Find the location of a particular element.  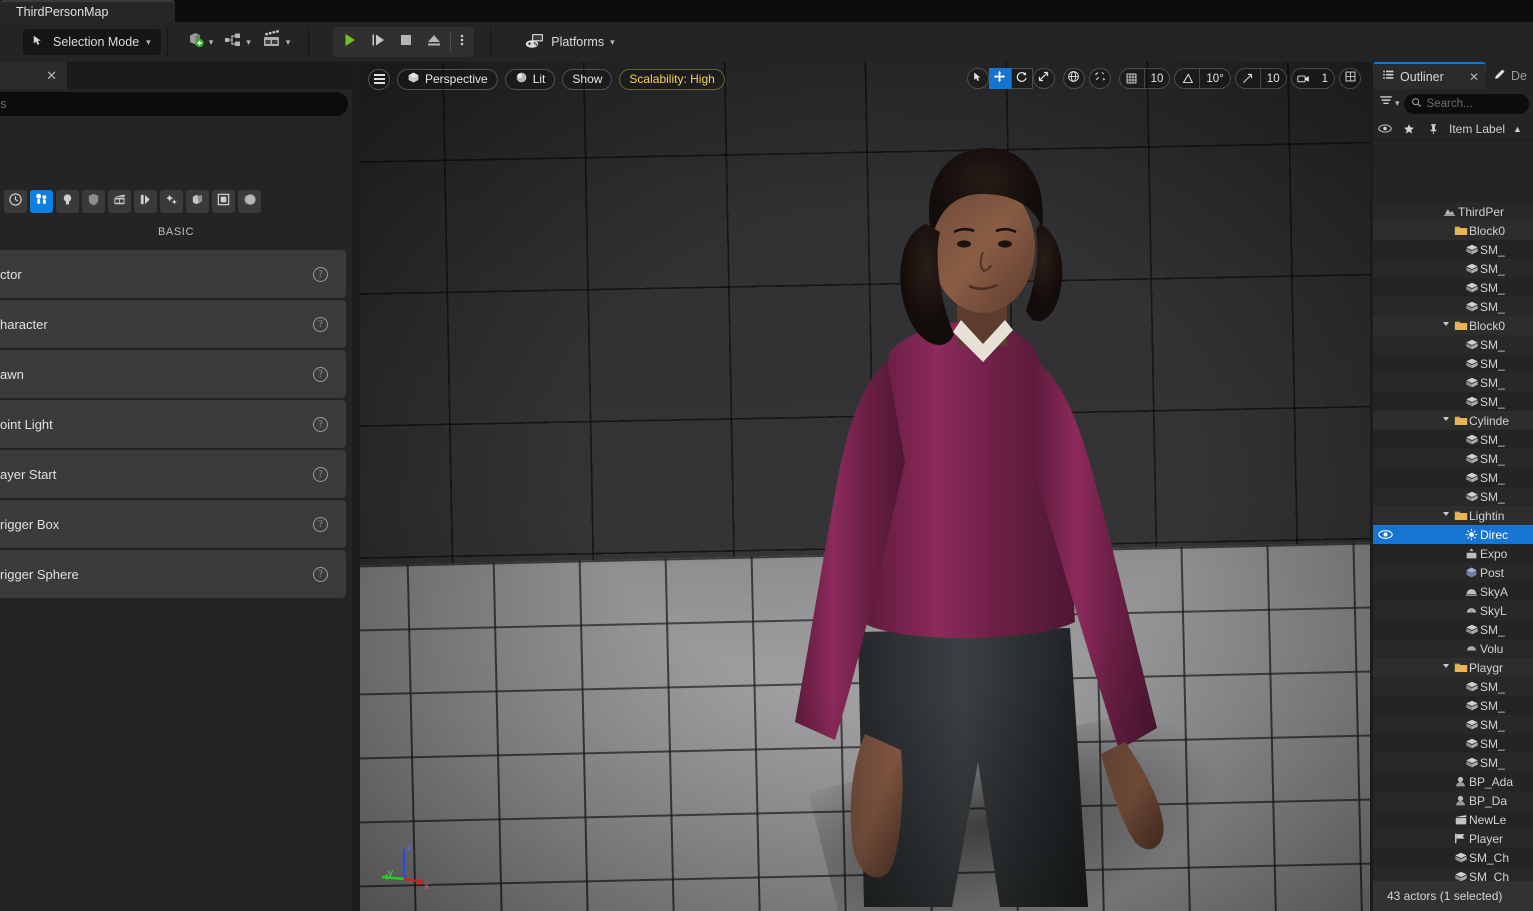

viewport-scalability-button: Scalability: High is located at coordinates (672, 79).